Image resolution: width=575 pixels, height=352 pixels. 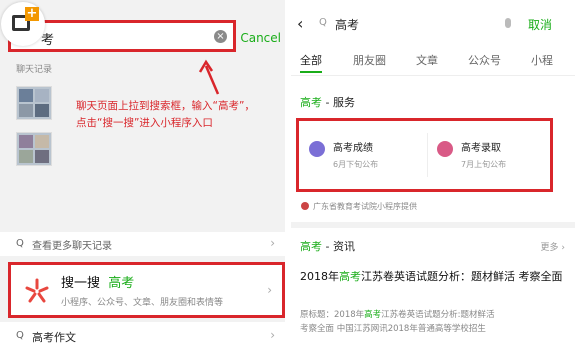 I want to click on admission-icon, so click(x=445, y=149).